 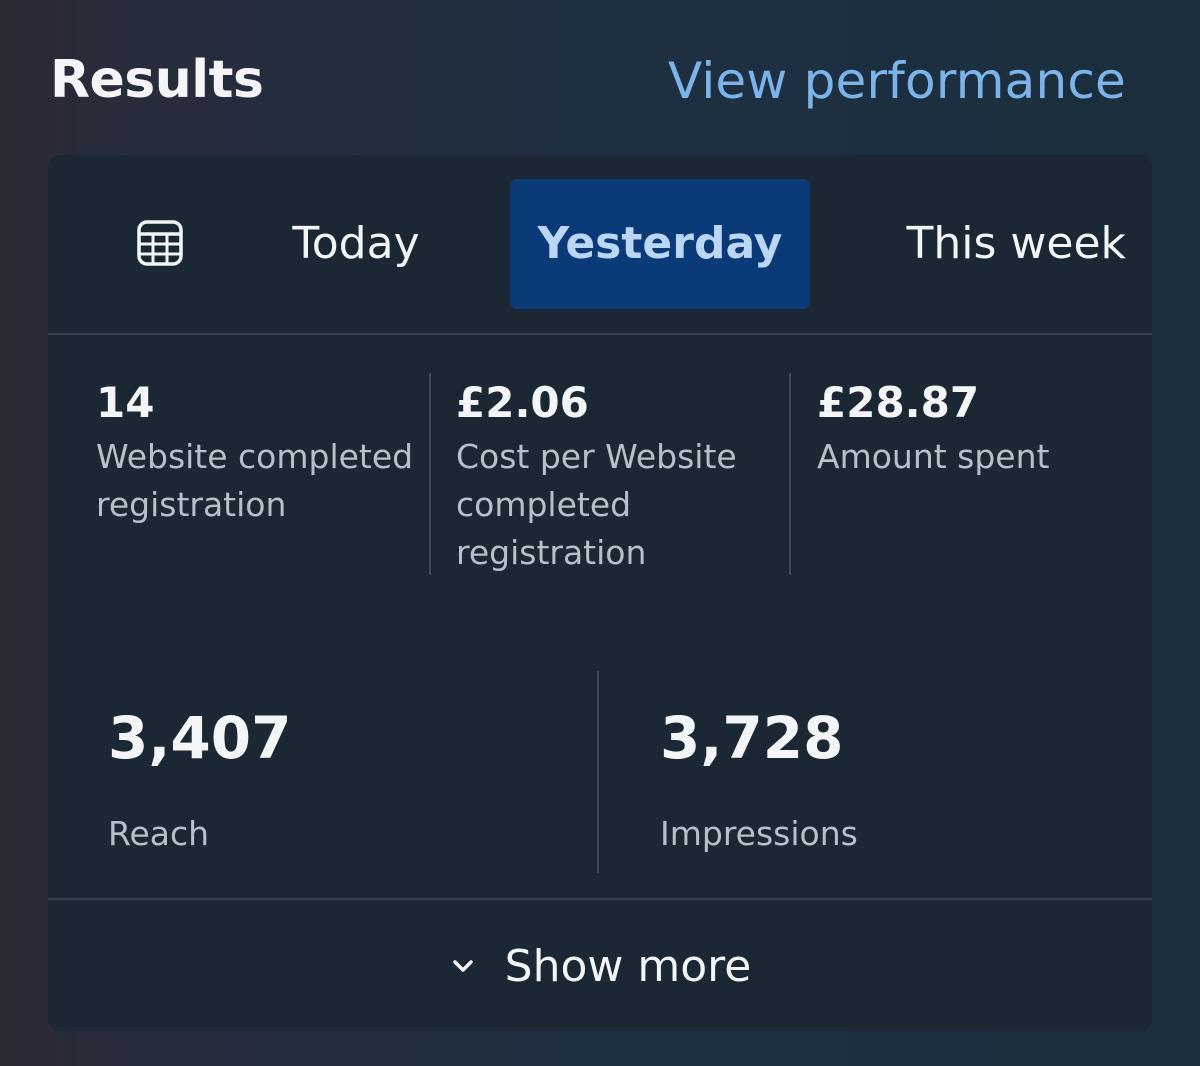 What do you see at coordinates (328, 779) in the screenshot?
I see `metric-reach: 3,407 Reach` at bounding box center [328, 779].